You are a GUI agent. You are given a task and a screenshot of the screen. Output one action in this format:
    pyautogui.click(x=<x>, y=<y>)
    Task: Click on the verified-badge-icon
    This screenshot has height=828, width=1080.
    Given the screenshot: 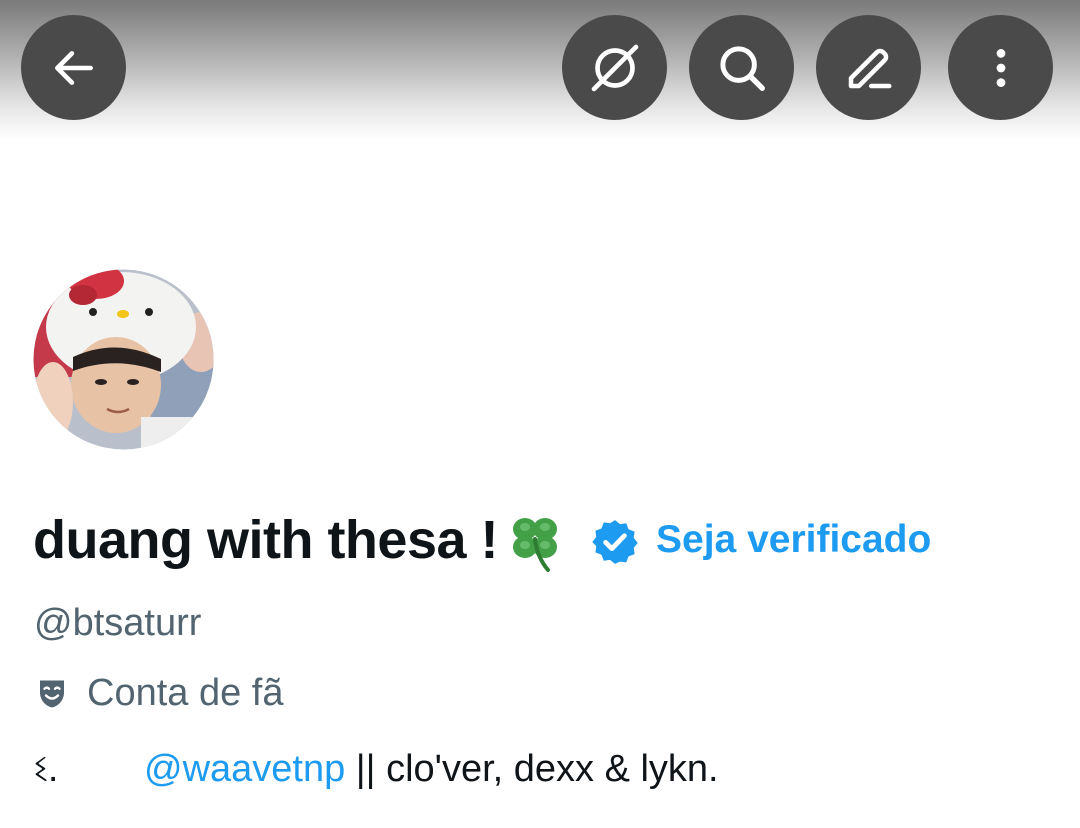 What is the action you would take?
    pyautogui.click(x=615, y=542)
    